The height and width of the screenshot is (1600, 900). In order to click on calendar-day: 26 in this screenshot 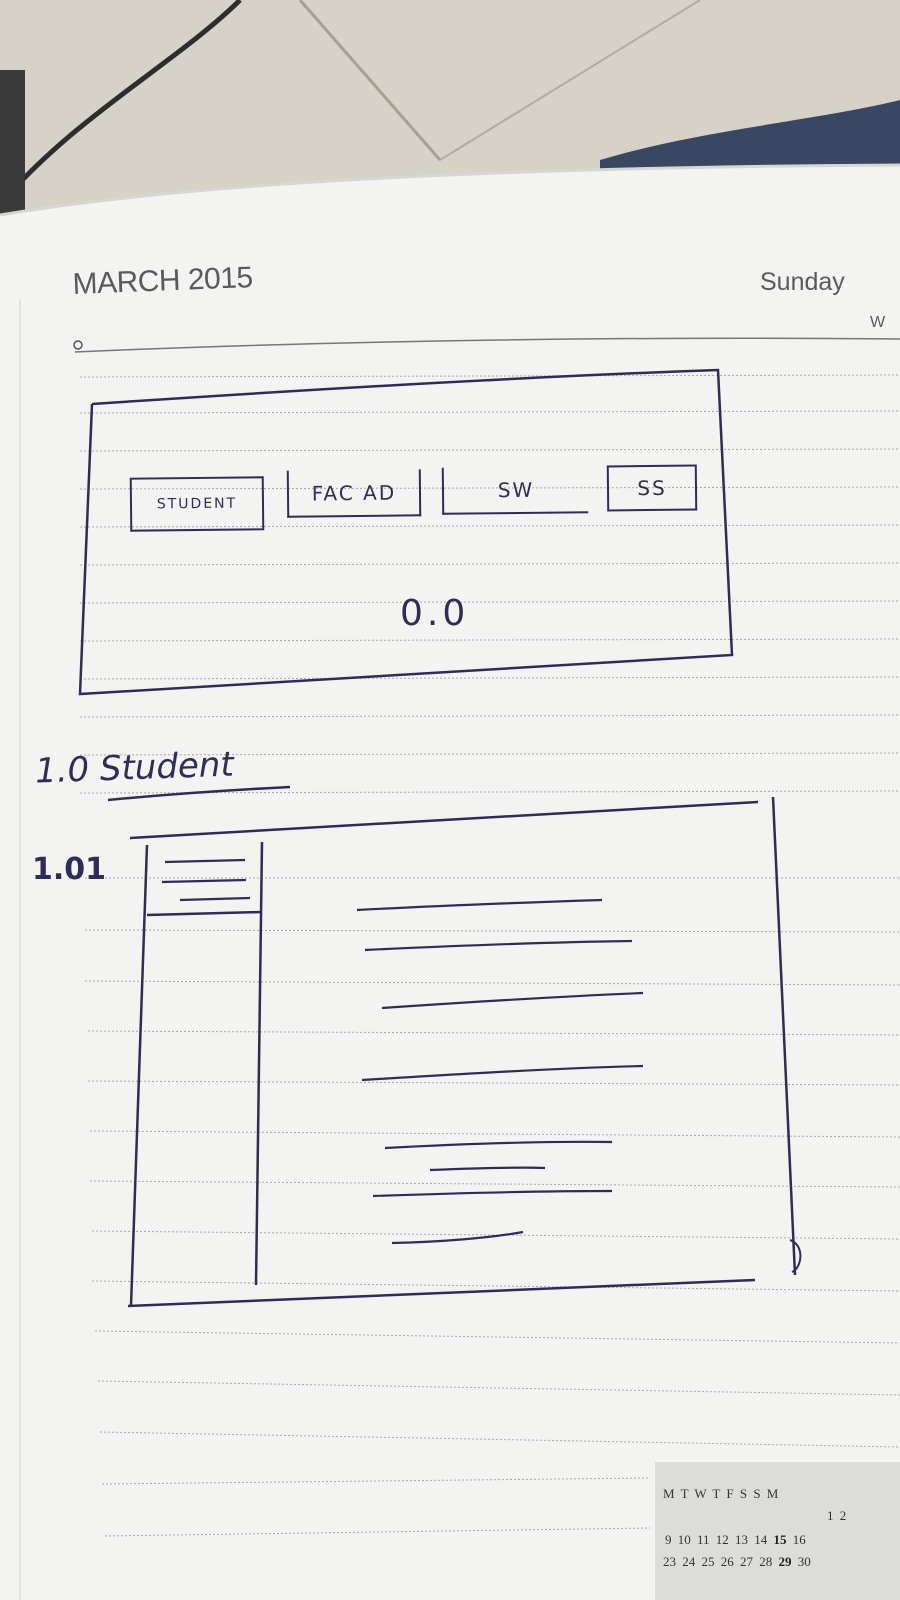, I will do `click(727, 1561)`.